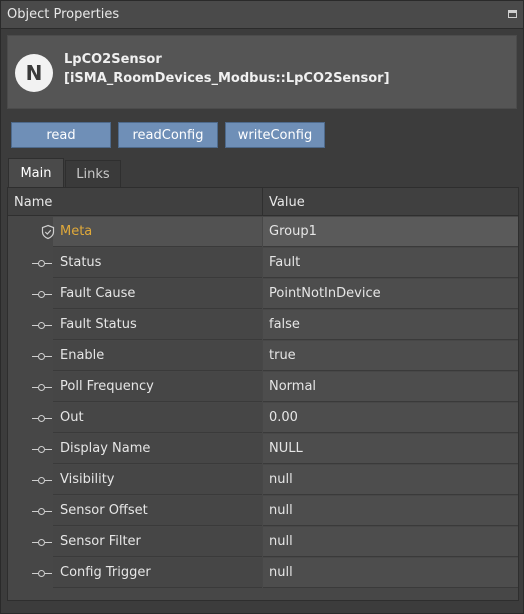  Describe the element at coordinates (81, 262) in the screenshot. I see `property-name: Status` at that location.